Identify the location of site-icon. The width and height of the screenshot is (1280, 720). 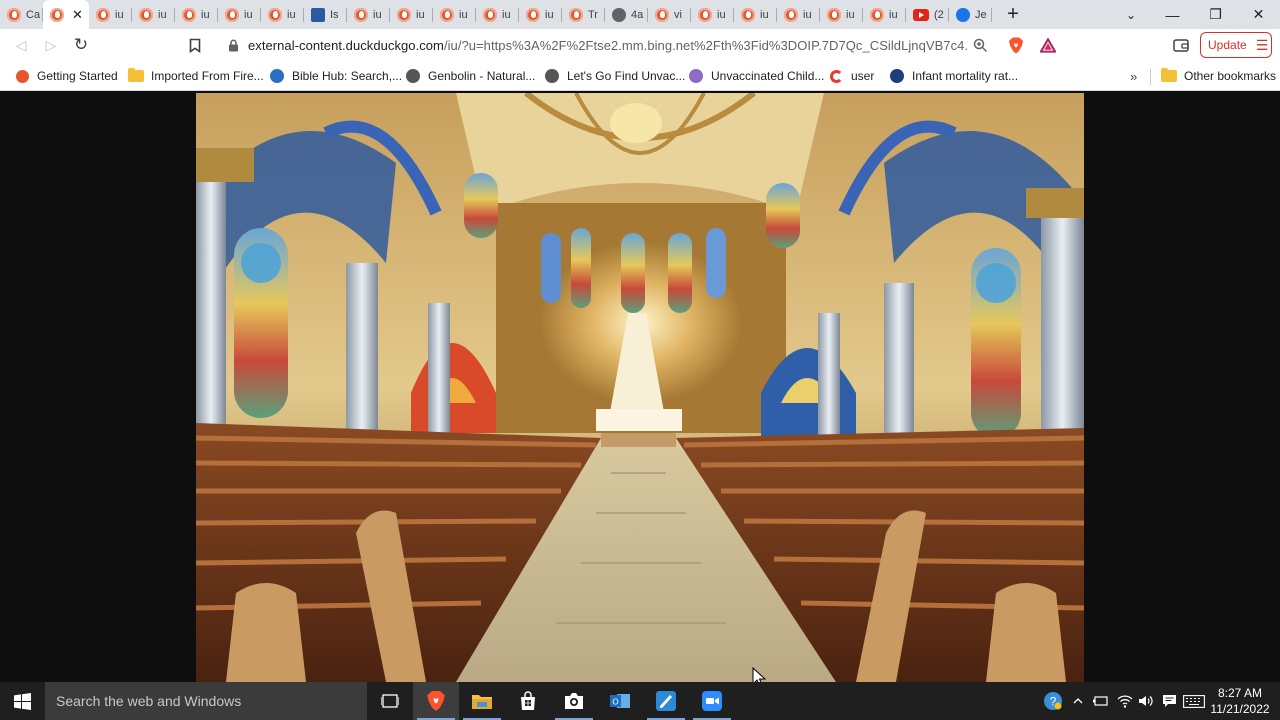
(696, 76).